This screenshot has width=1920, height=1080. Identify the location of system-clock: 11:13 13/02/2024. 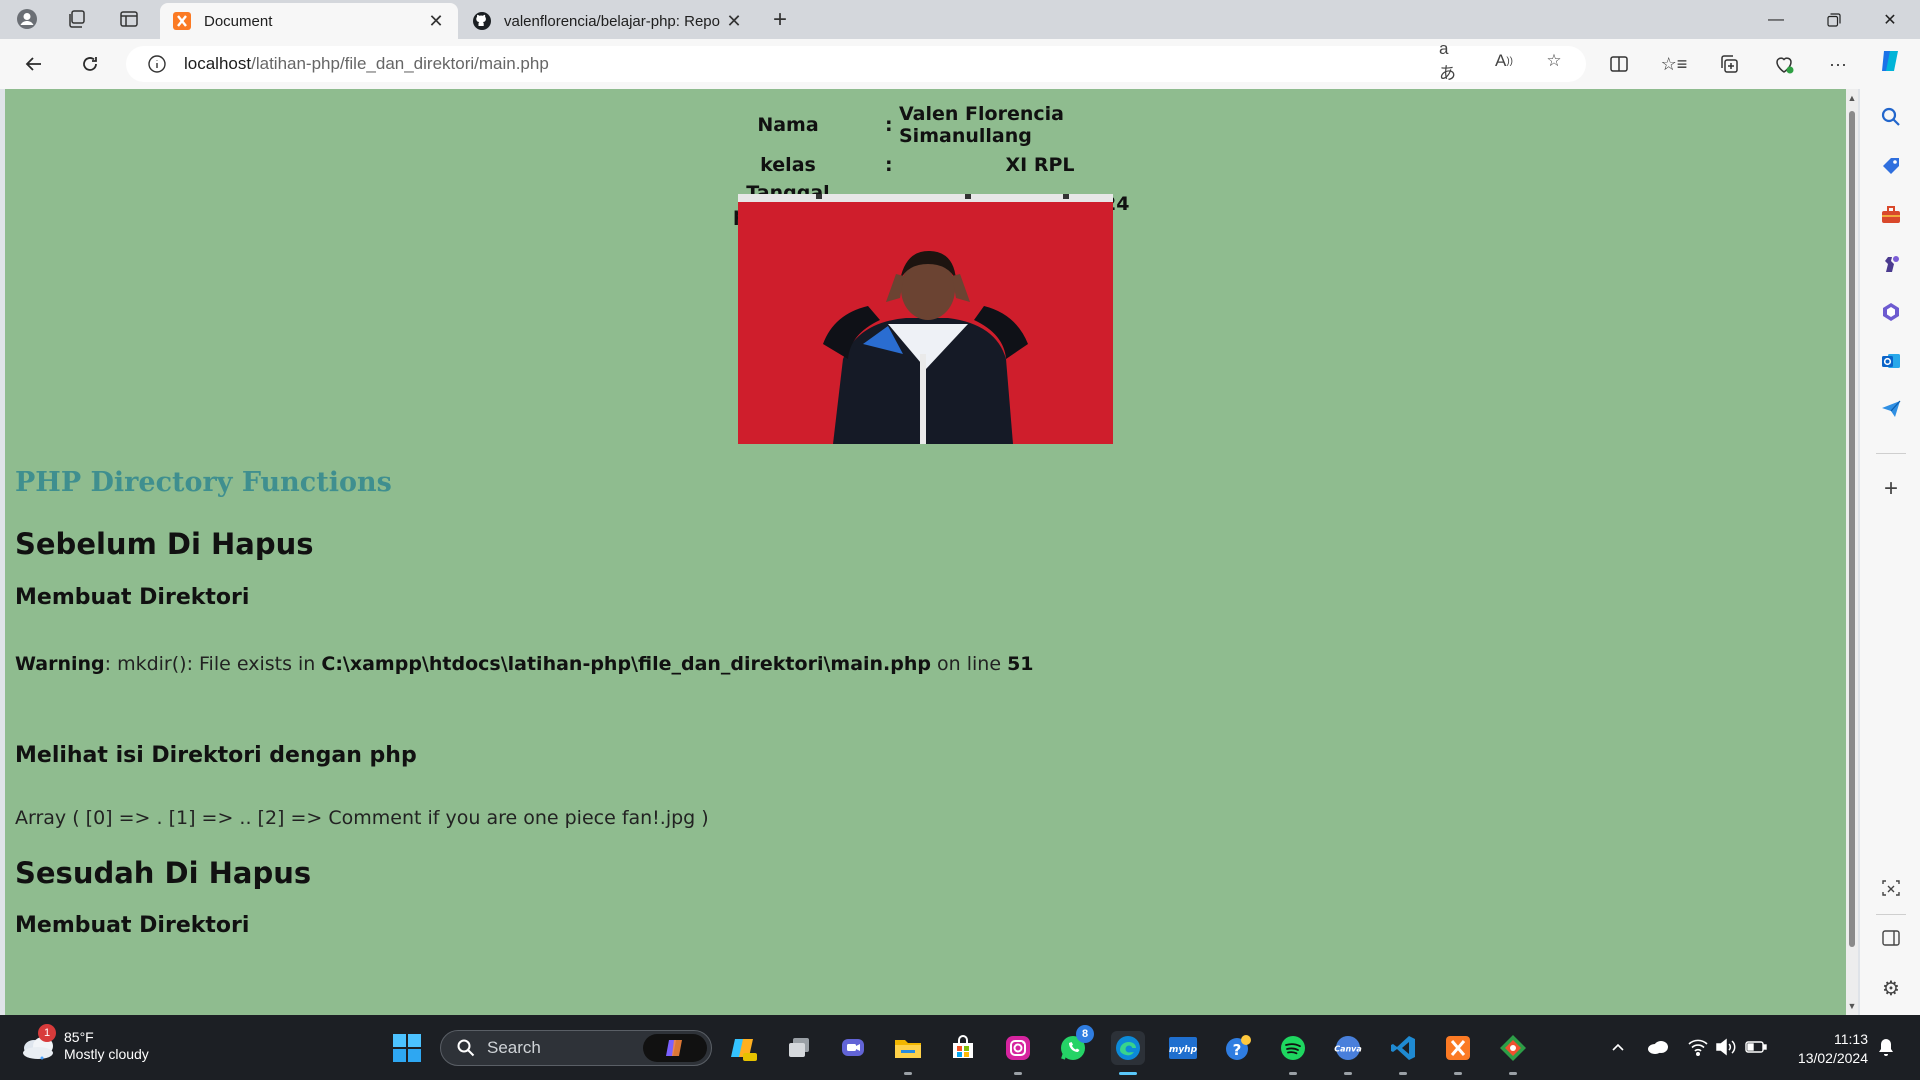
(1828, 1049).